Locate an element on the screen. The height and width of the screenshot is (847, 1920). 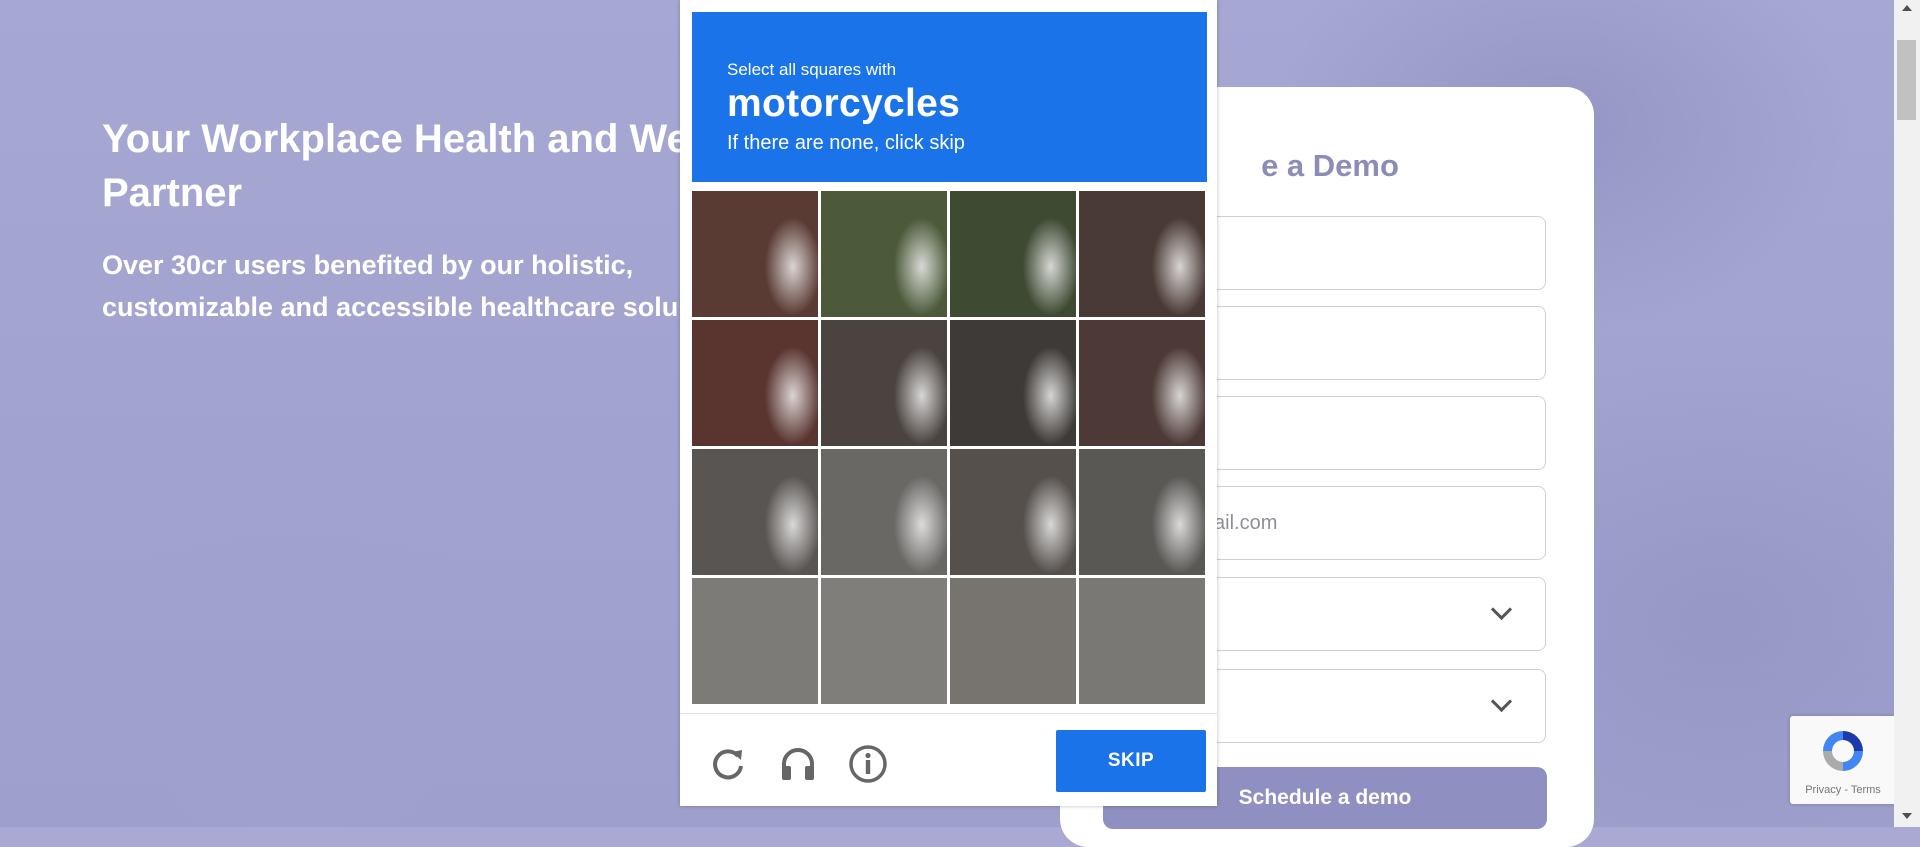
audio-icon is located at coordinates (798, 764).